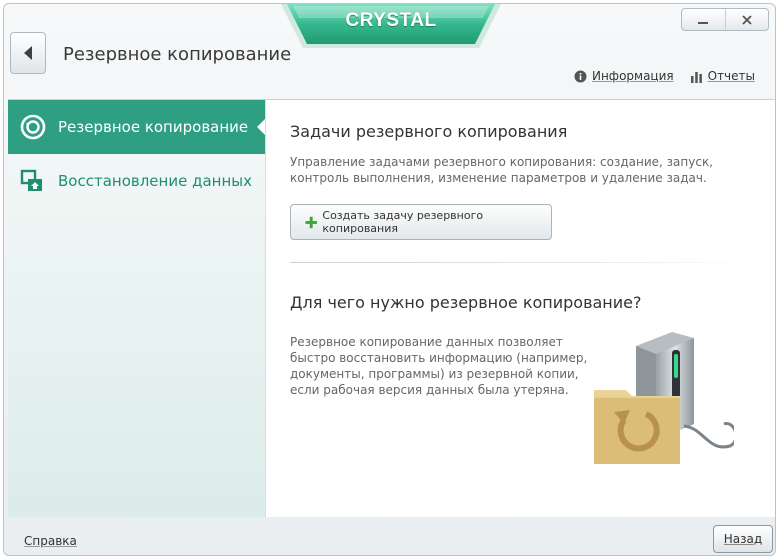 This screenshot has height=560, width=780. Describe the element at coordinates (522, 262) in the screenshot. I see `section-divider` at that location.